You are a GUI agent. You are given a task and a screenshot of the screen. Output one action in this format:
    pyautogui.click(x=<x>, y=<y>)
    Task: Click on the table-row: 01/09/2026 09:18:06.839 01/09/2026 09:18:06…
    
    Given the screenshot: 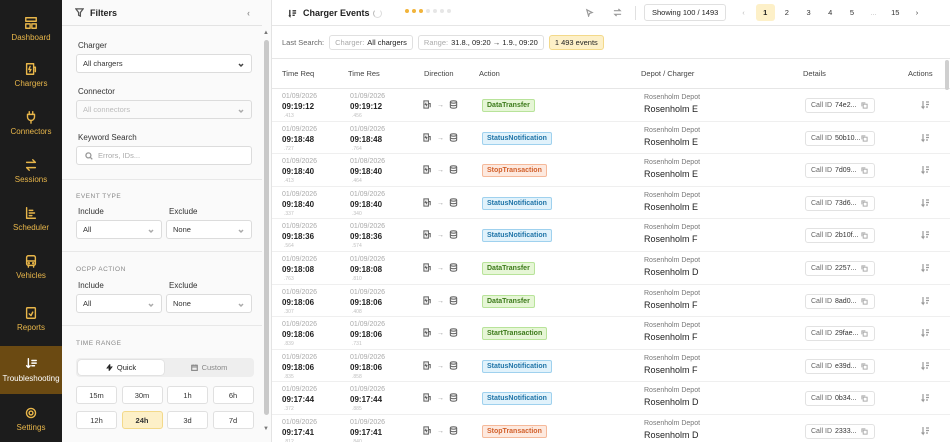 What is the action you would take?
    pyautogui.click(x=611, y=333)
    